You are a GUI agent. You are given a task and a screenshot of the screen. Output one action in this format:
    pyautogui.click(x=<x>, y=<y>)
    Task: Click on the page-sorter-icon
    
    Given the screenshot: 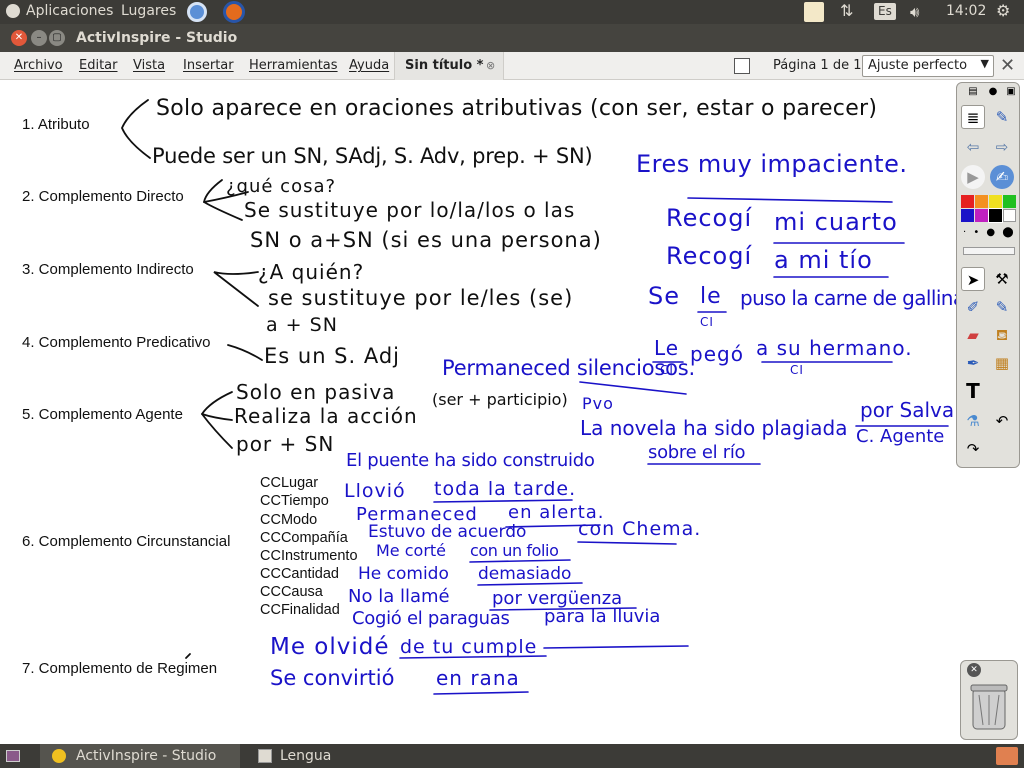 What is the action you would take?
    pyautogui.click(x=742, y=66)
    